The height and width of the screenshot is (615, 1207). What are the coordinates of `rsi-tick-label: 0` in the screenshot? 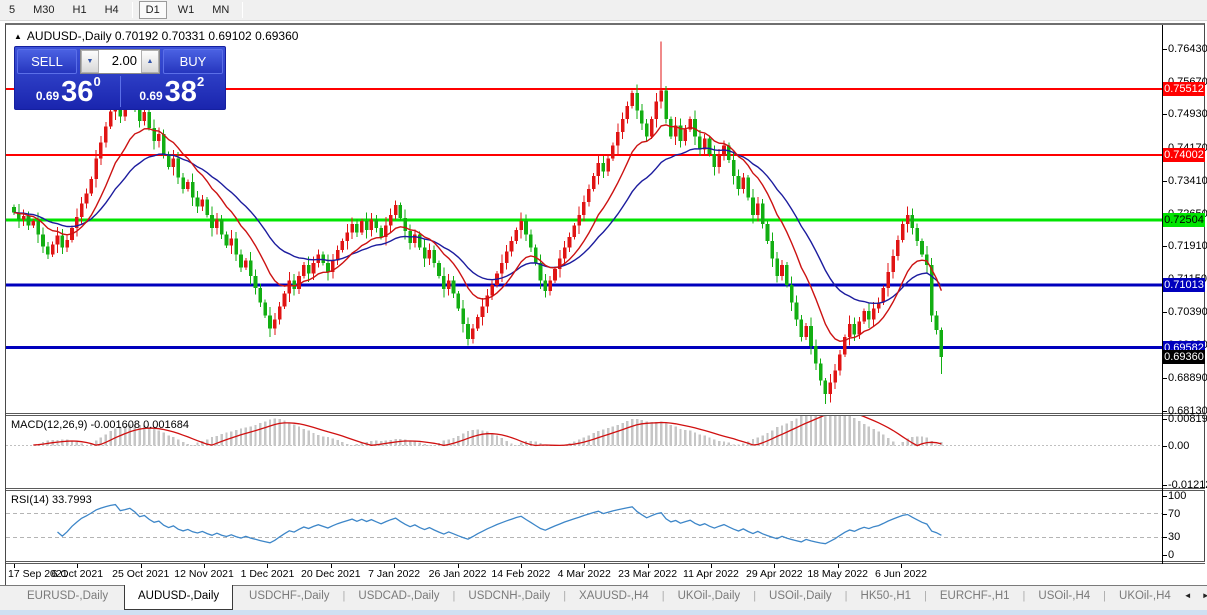 It's located at (1171, 555).